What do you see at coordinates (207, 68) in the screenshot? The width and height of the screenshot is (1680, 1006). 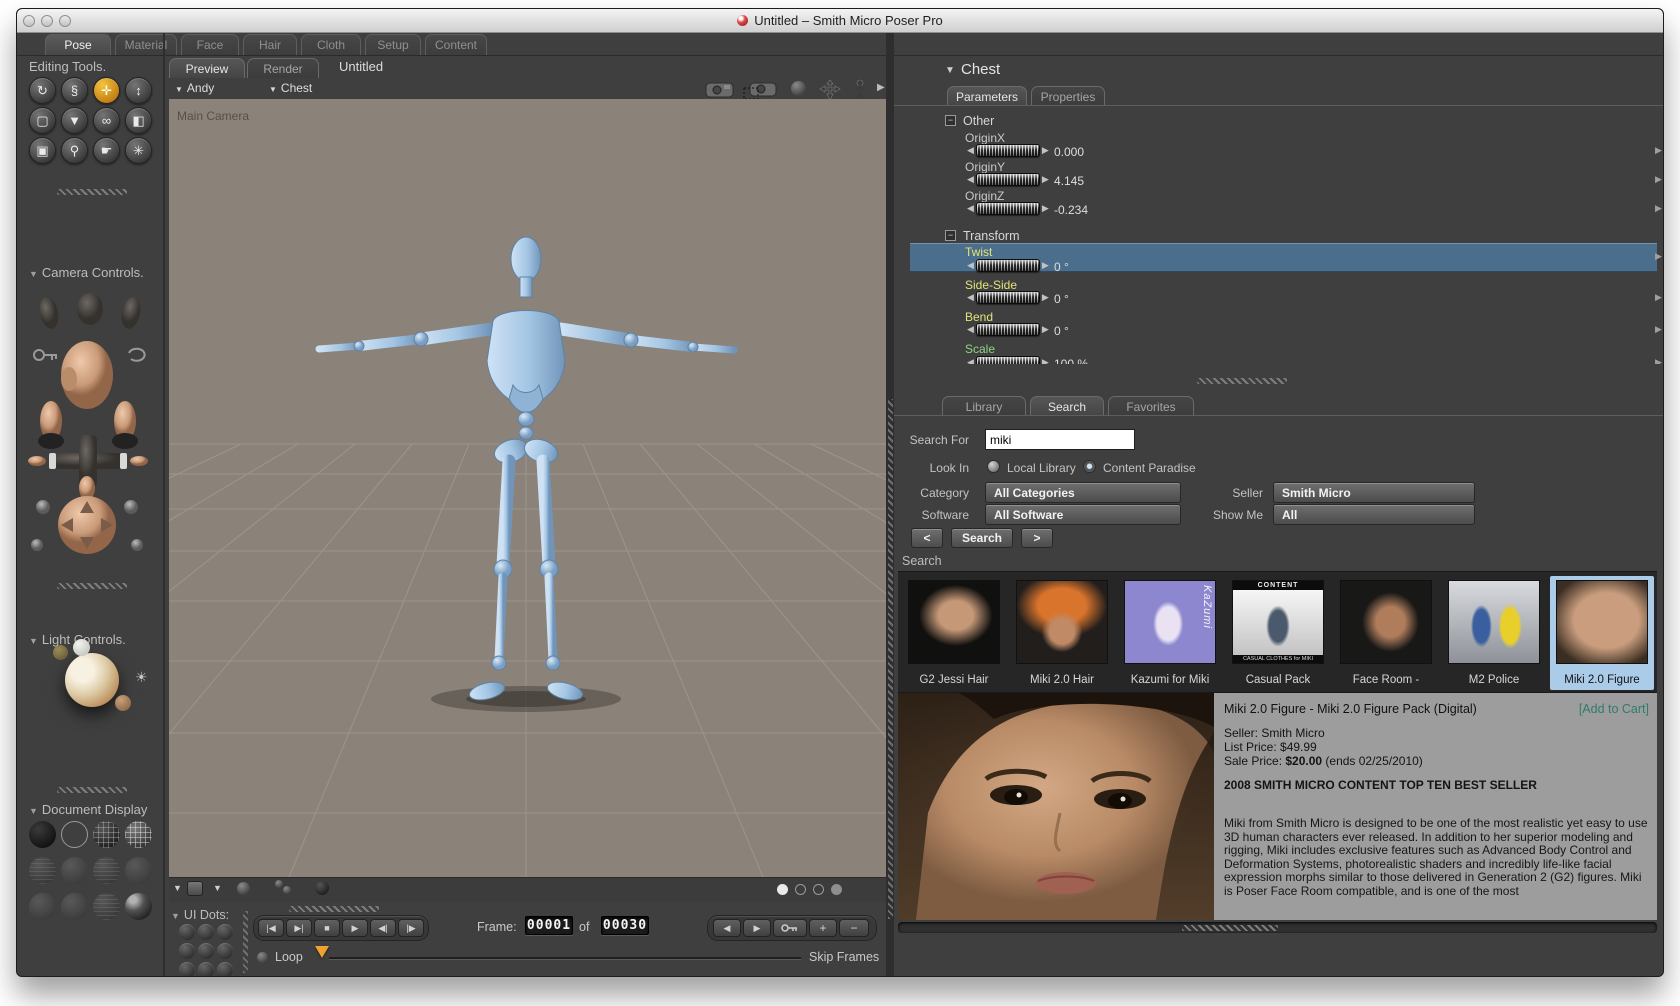 I see `tab-preview: Preview` at bounding box center [207, 68].